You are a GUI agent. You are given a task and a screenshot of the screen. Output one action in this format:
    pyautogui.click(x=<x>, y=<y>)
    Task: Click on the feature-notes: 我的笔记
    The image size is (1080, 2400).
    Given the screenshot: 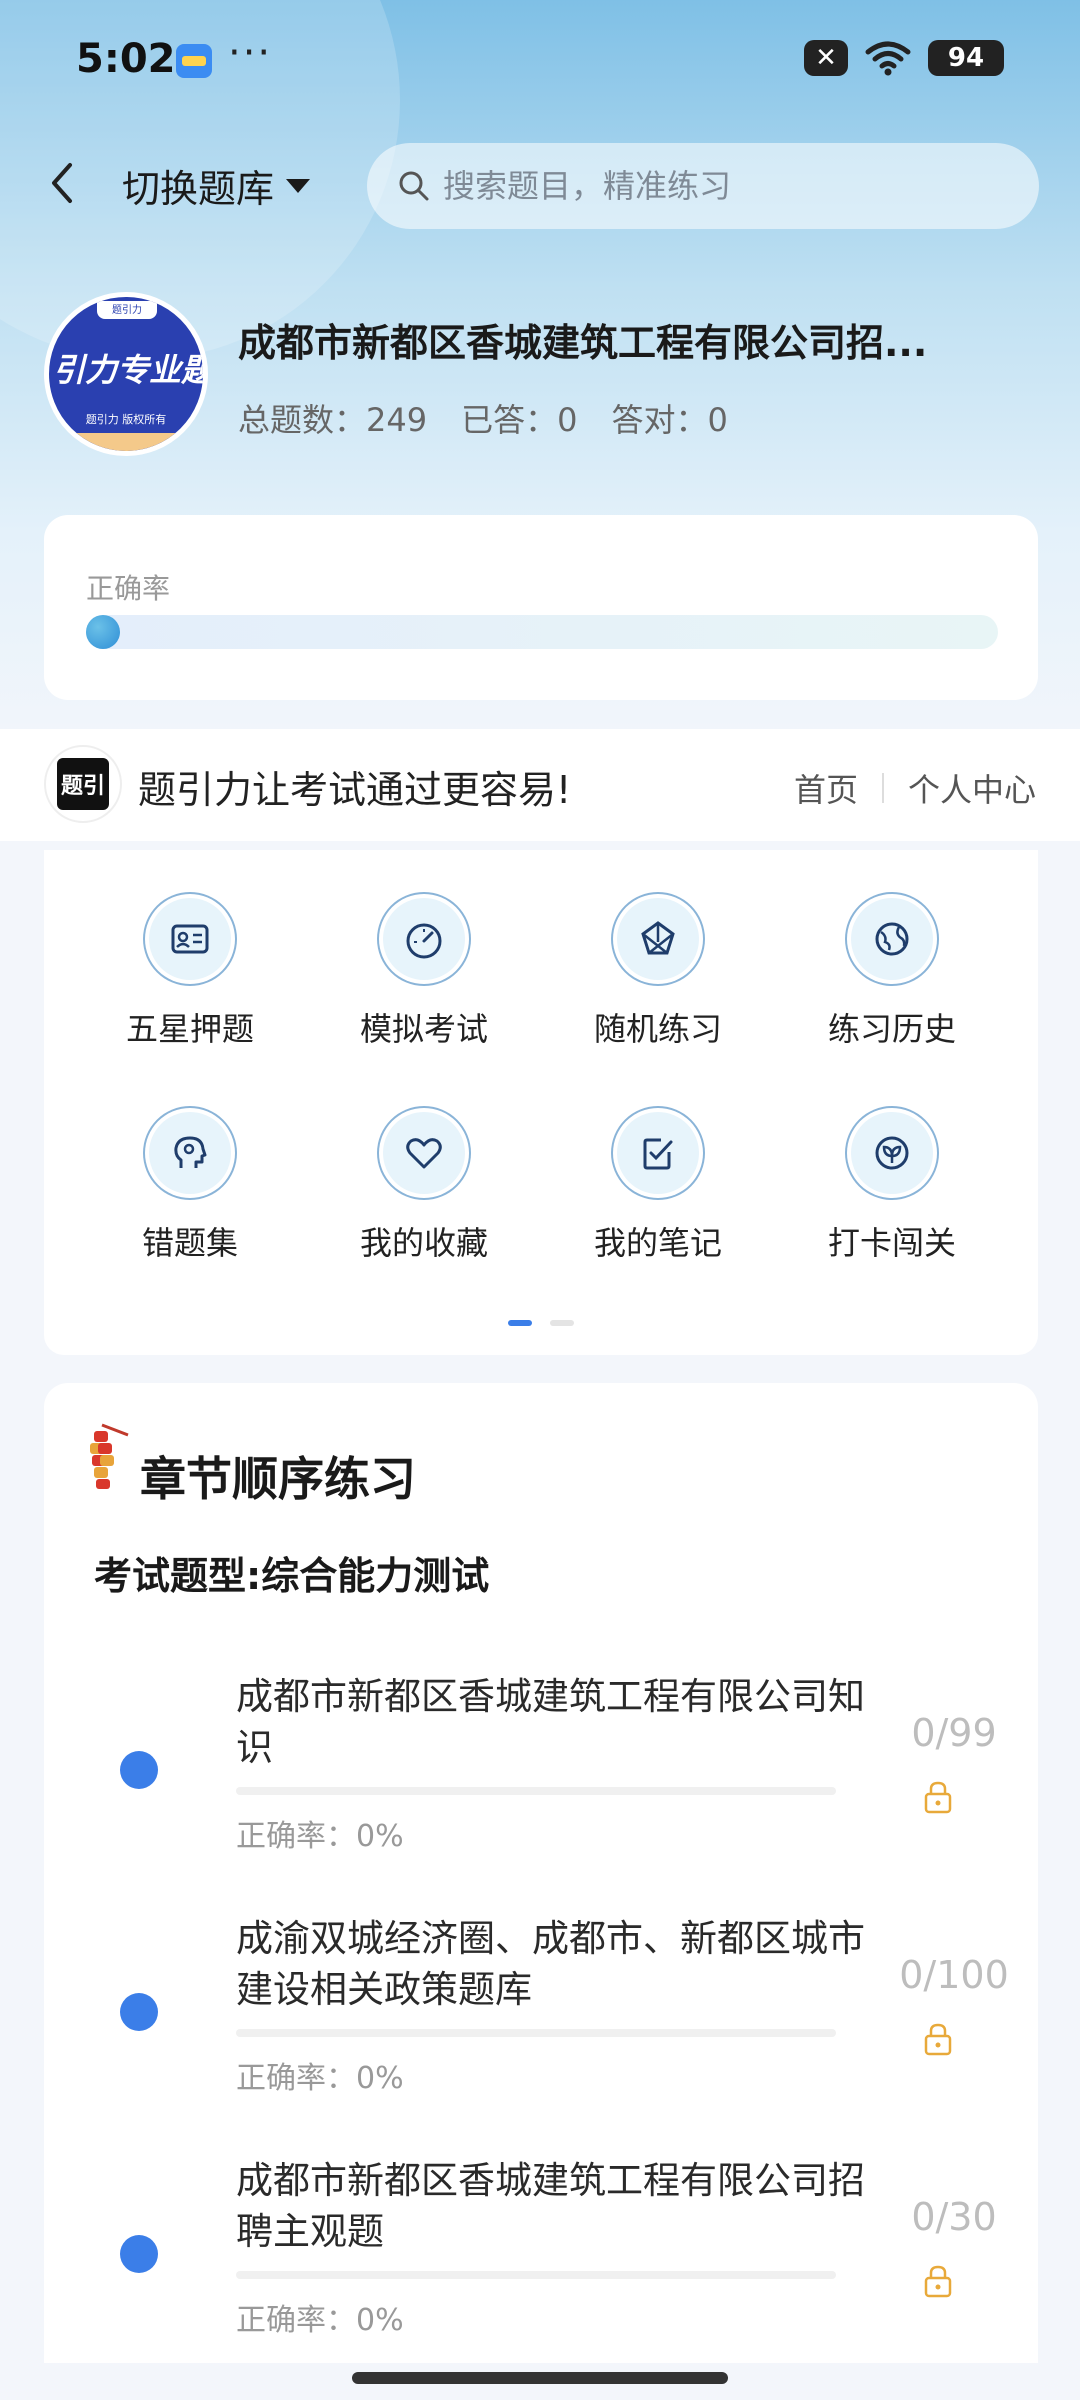 What is the action you would take?
    pyautogui.click(x=658, y=1188)
    